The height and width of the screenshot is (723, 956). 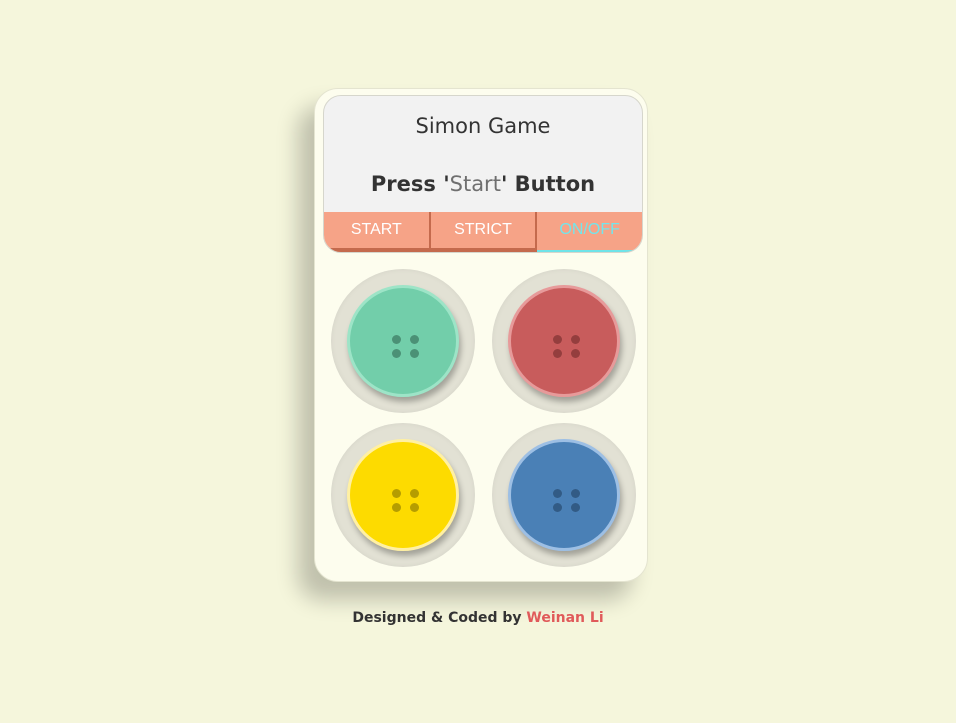 I want to click on credit-prefix: Designed & Coded by, so click(x=439, y=618).